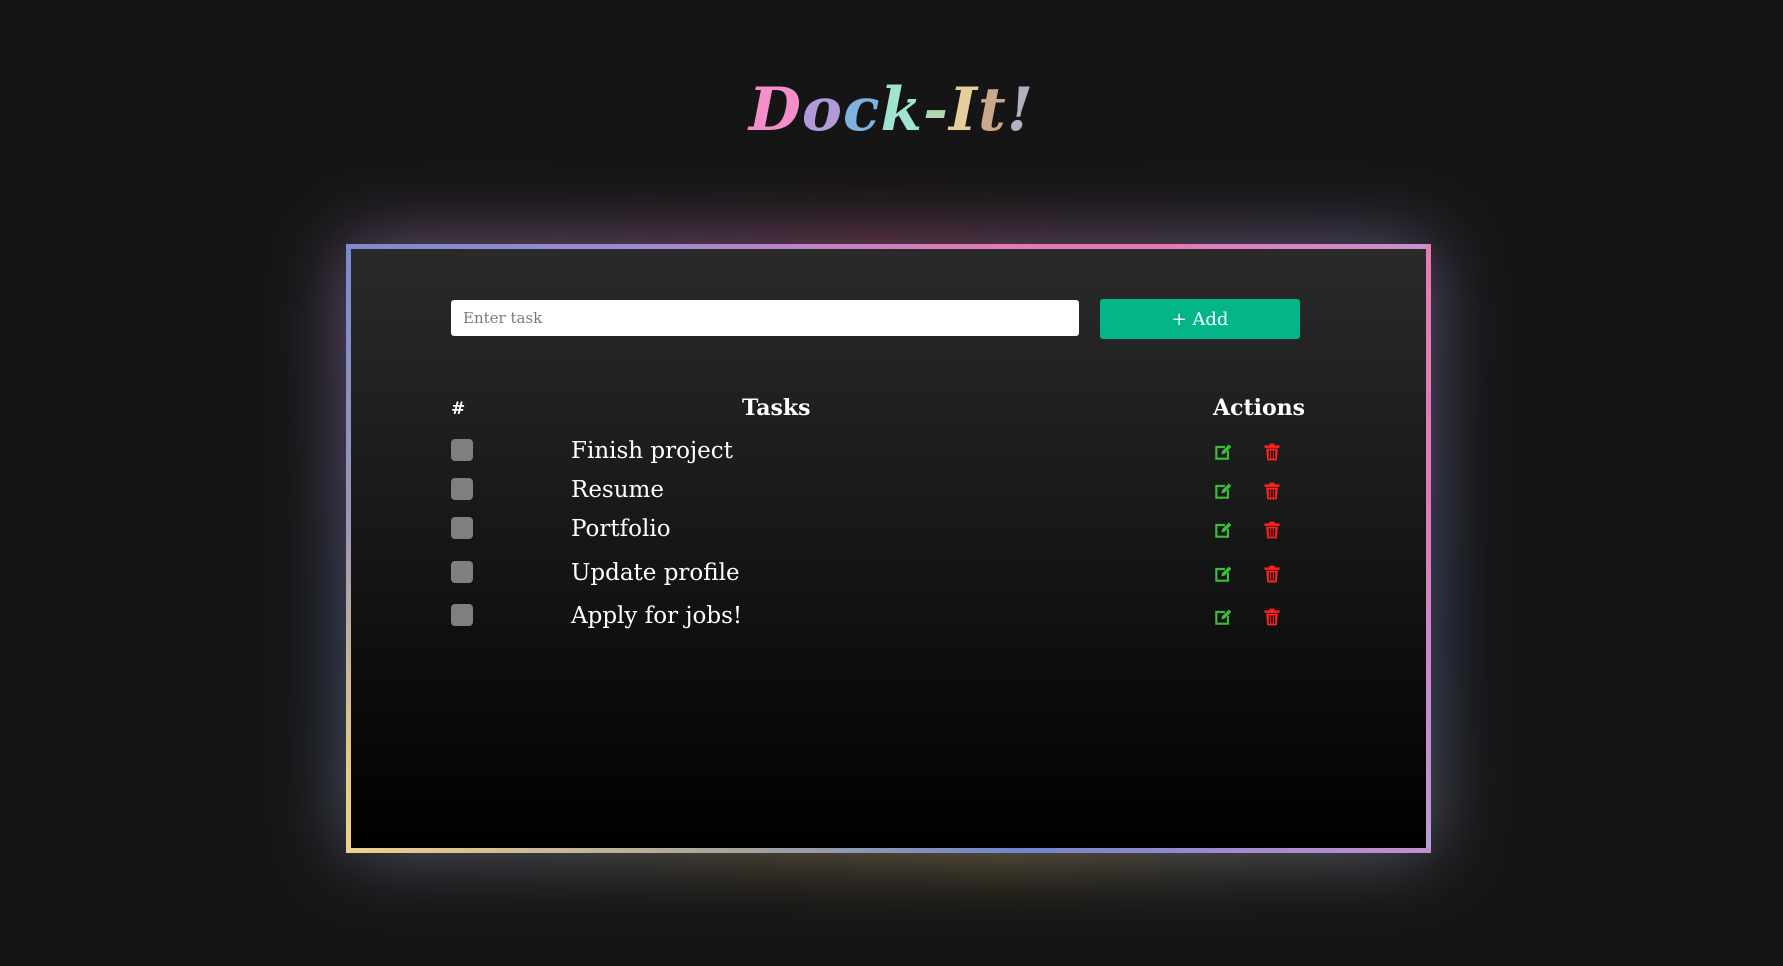  What do you see at coordinates (861, 110) in the screenshot?
I see `title-char: c` at bounding box center [861, 110].